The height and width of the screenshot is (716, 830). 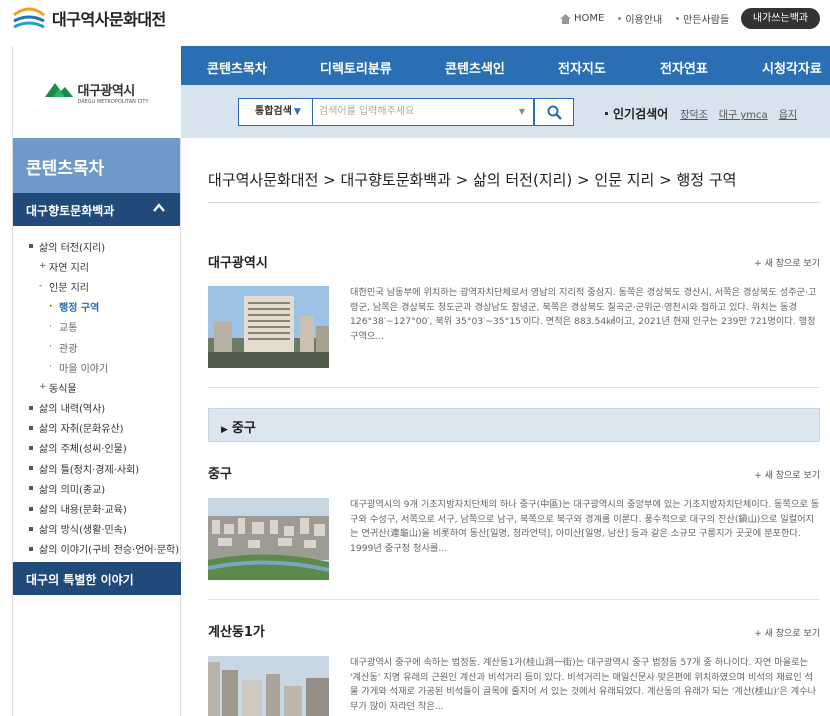 I want to click on city-hall-photo, so click(x=268, y=327).